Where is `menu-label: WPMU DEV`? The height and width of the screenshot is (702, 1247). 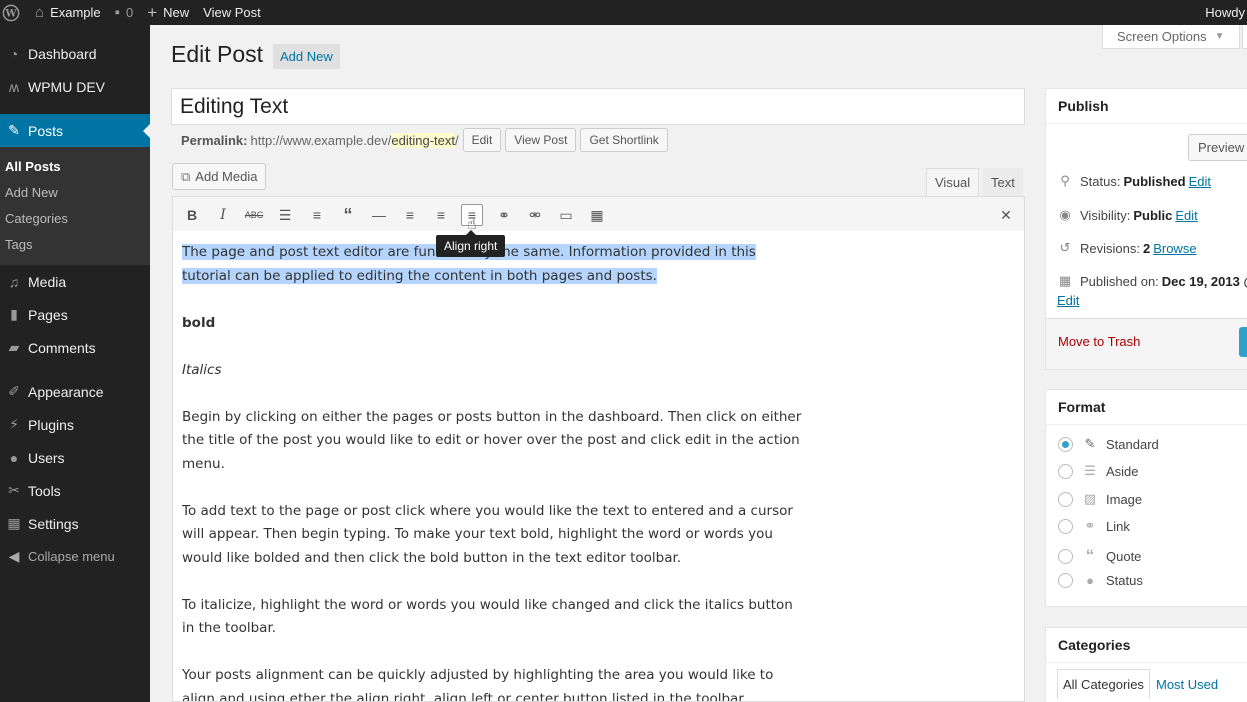
menu-label: WPMU DEV is located at coordinates (66, 86).